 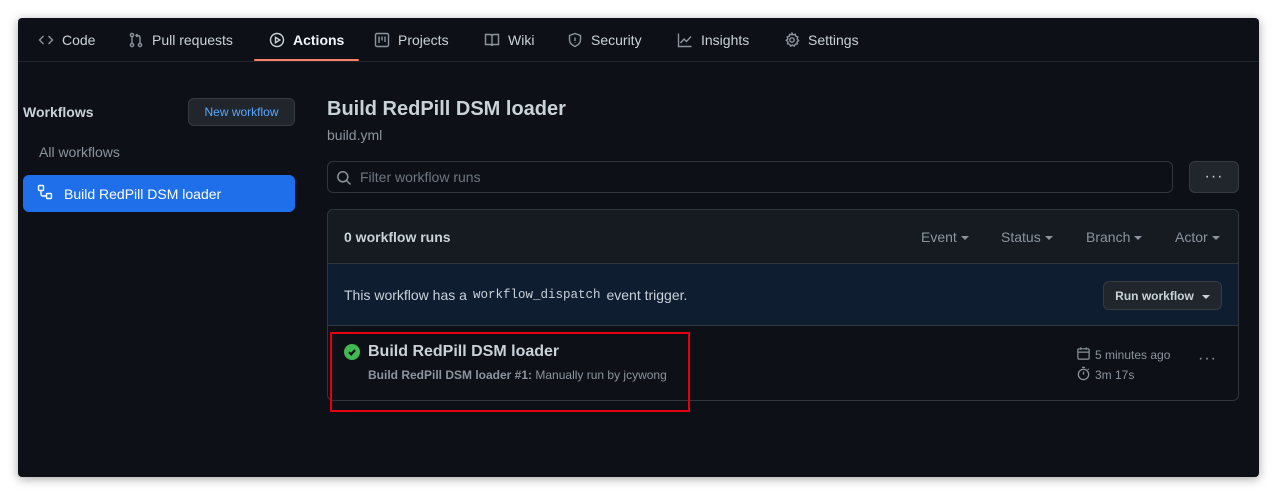 What do you see at coordinates (79, 40) in the screenshot?
I see `tab-label: Code` at bounding box center [79, 40].